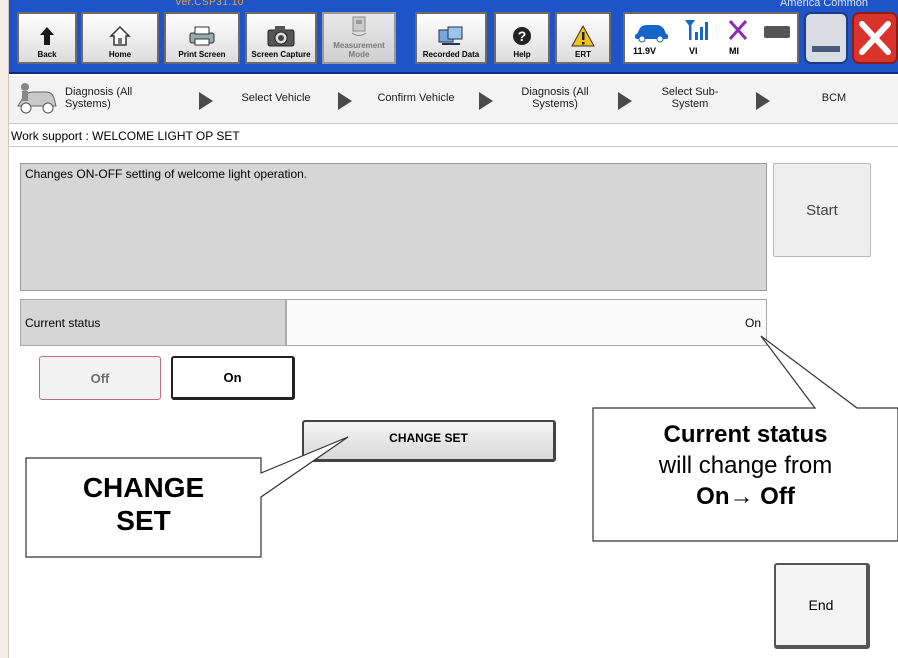 This screenshot has width=898, height=658. I want to click on vehicle-person-icon, so click(36, 101).